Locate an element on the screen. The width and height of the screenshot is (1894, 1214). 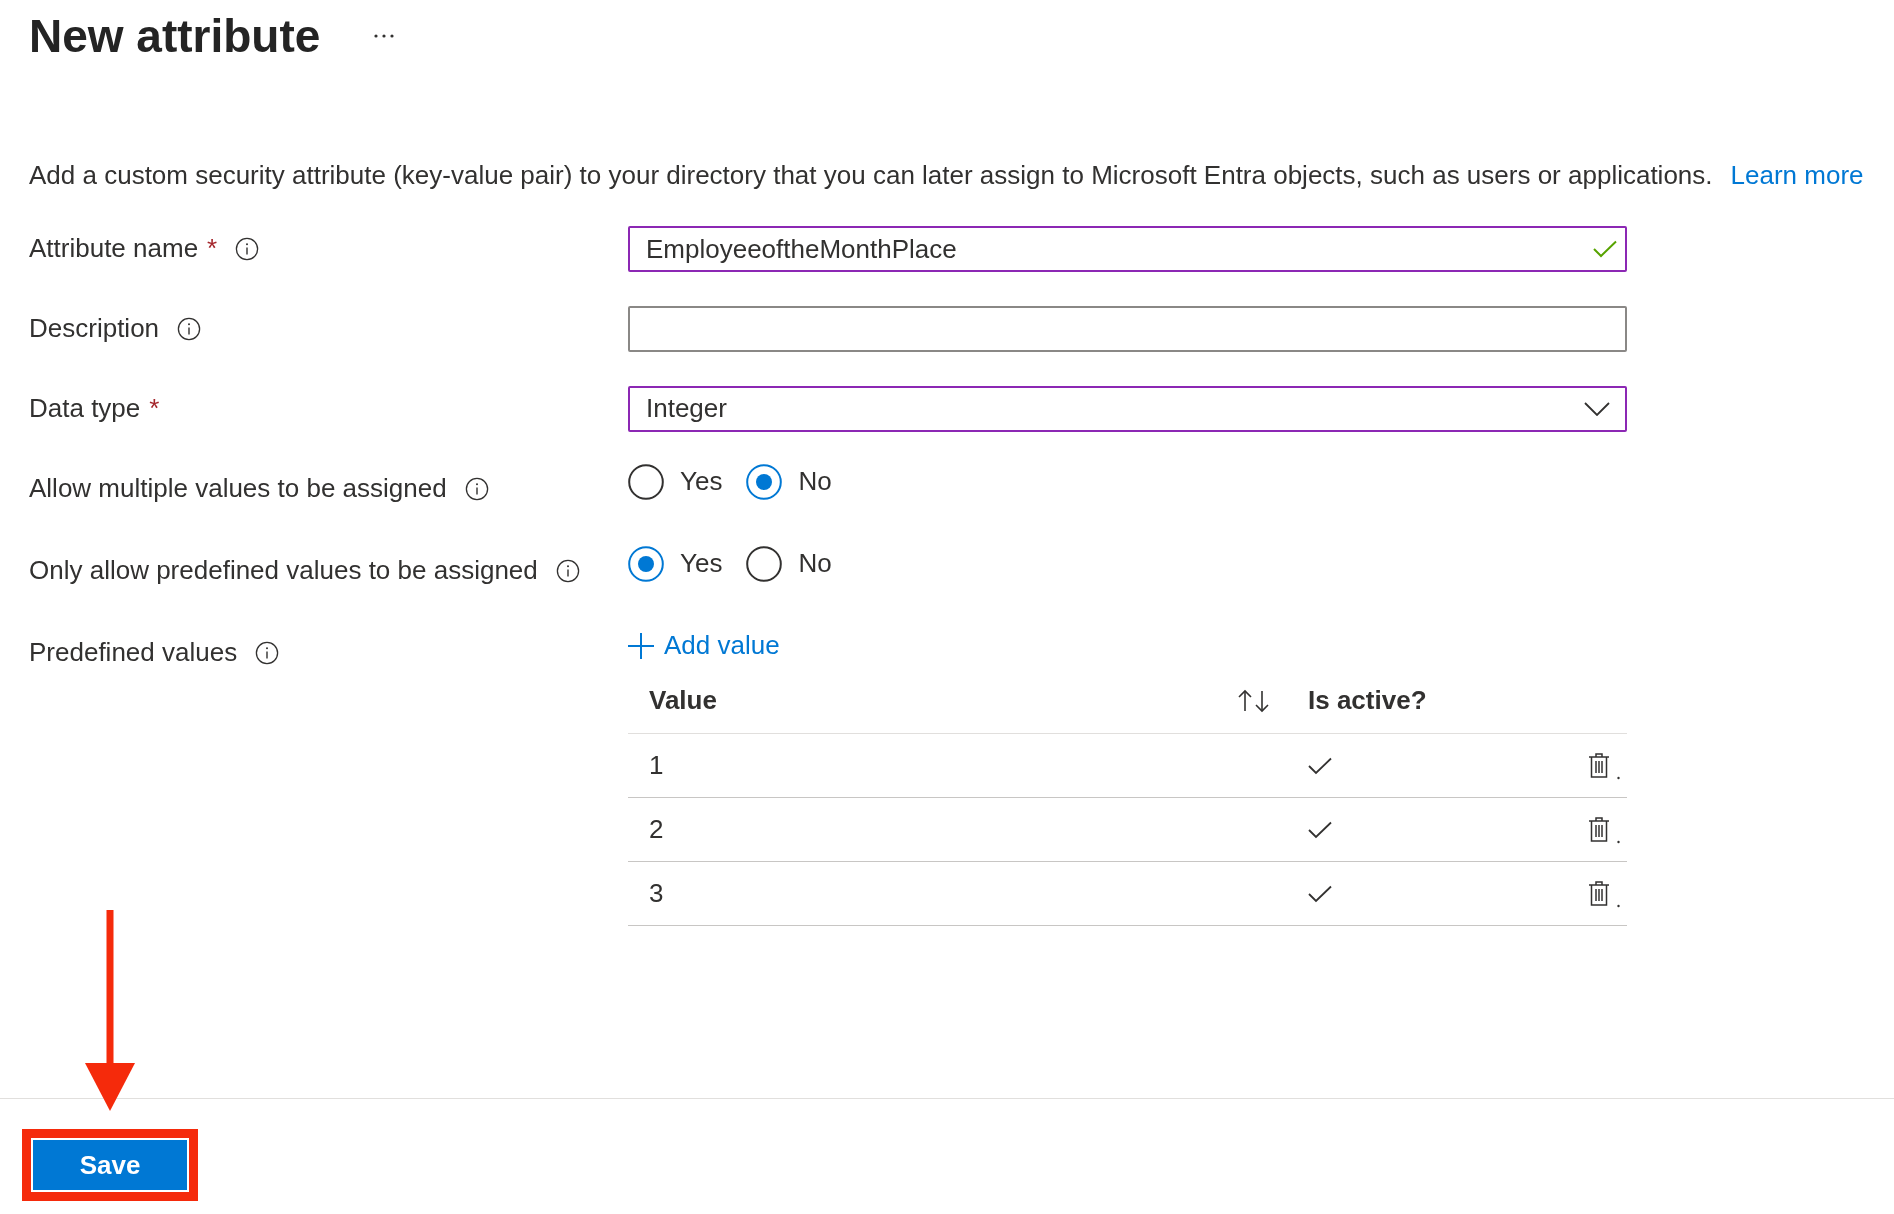
page-title: New attribute is located at coordinates (175, 36).